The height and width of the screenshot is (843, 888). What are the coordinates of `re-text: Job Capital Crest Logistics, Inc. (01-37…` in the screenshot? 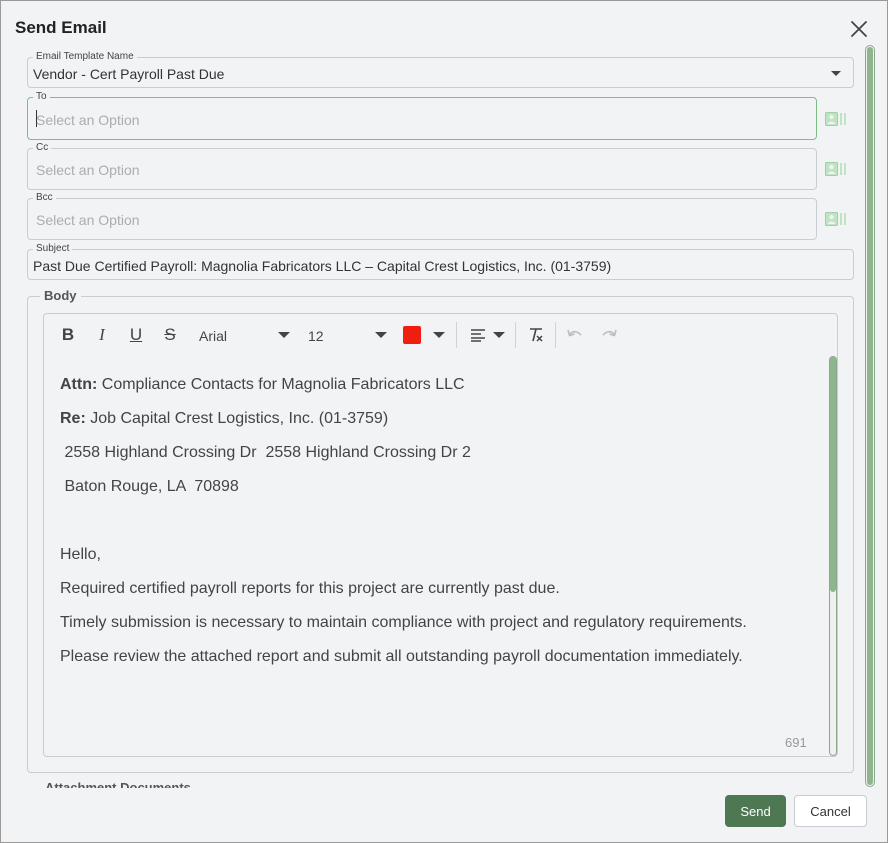 It's located at (237, 418).